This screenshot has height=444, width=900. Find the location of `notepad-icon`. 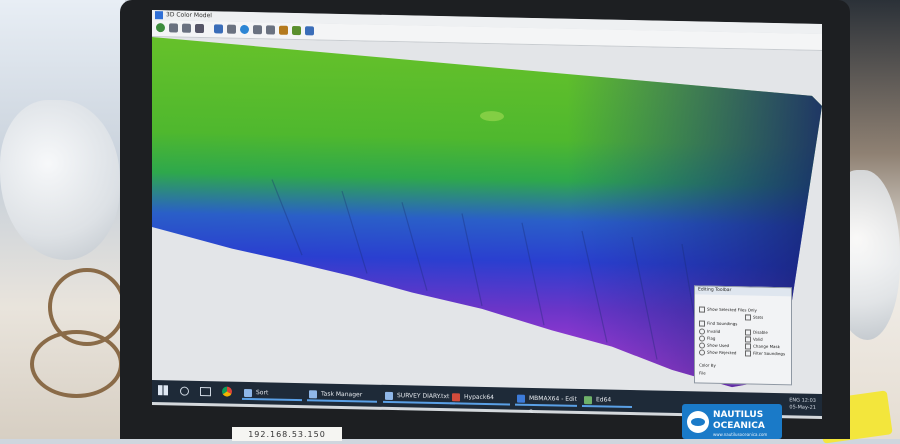

notepad-icon is located at coordinates (389, 396).